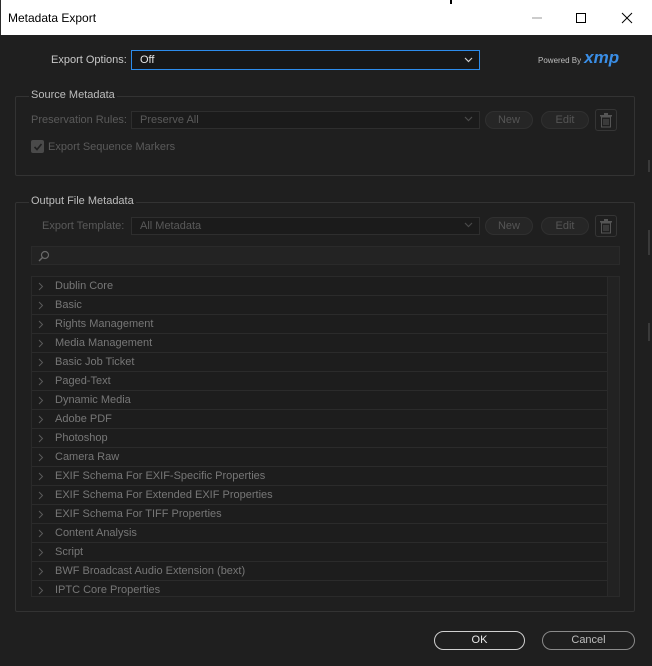  Describe the element at coordinates (305, 120) in the screenshot. I see `preservation-rules-dropdown: Preserve All` at that location.